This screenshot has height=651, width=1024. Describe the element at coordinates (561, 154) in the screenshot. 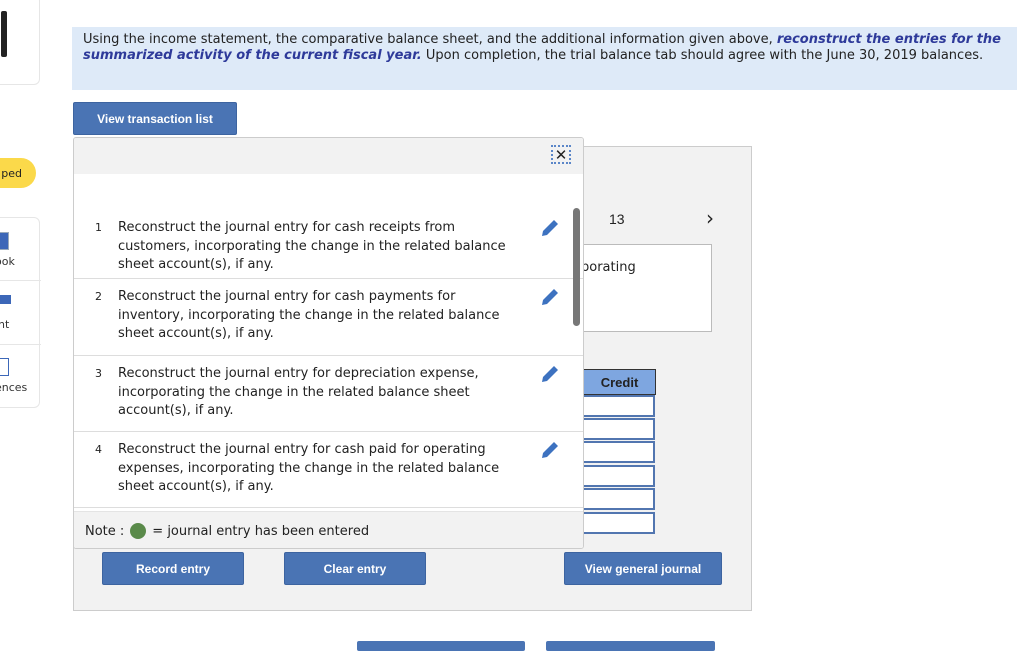

I see `close-icon: ✕` at that location.